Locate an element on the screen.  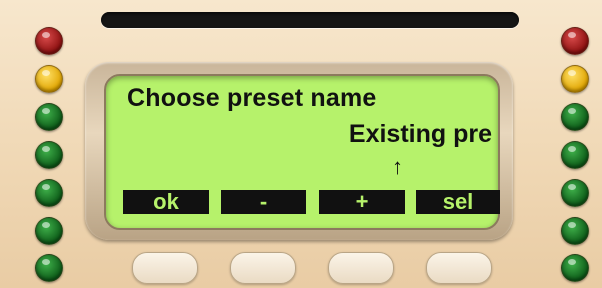
led-right-6-green-icon is located at coordinates (575, 231).